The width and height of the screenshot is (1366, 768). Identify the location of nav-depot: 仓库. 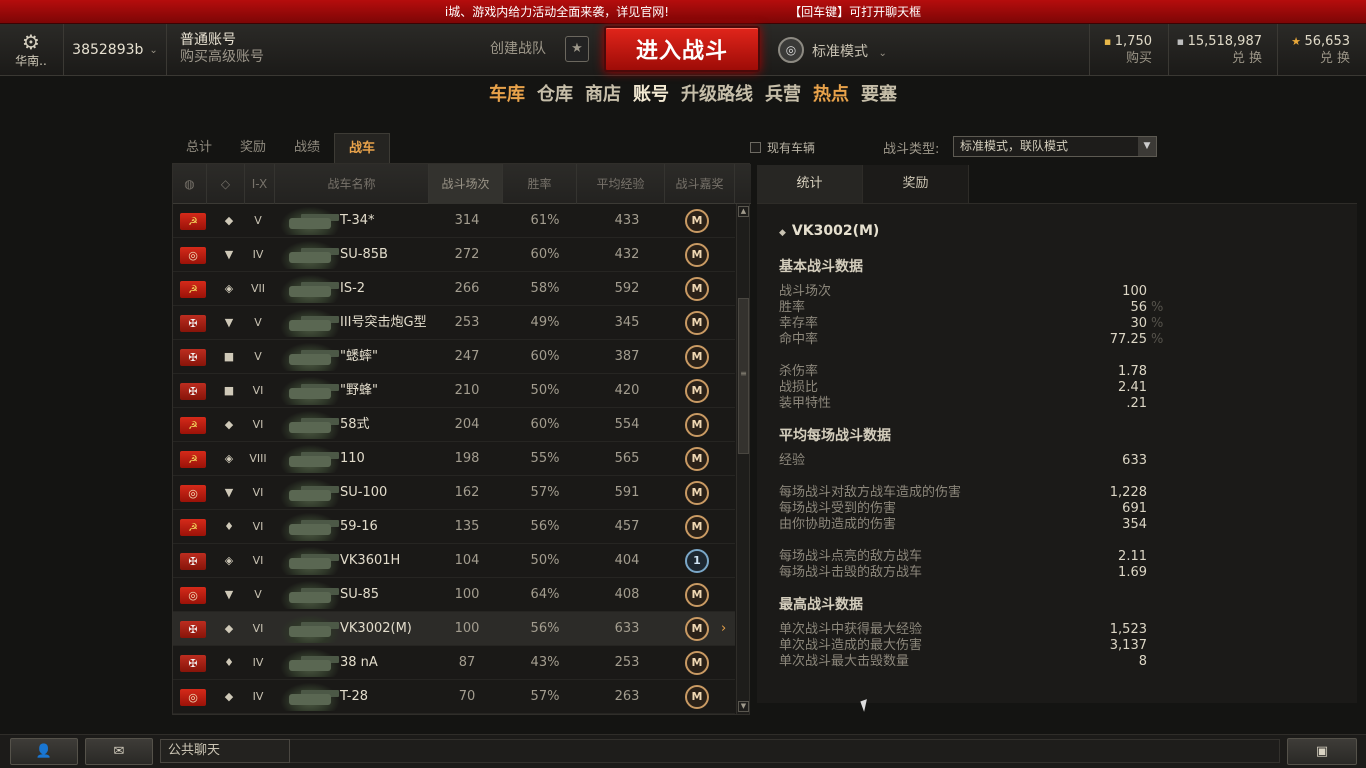
(555, 94).